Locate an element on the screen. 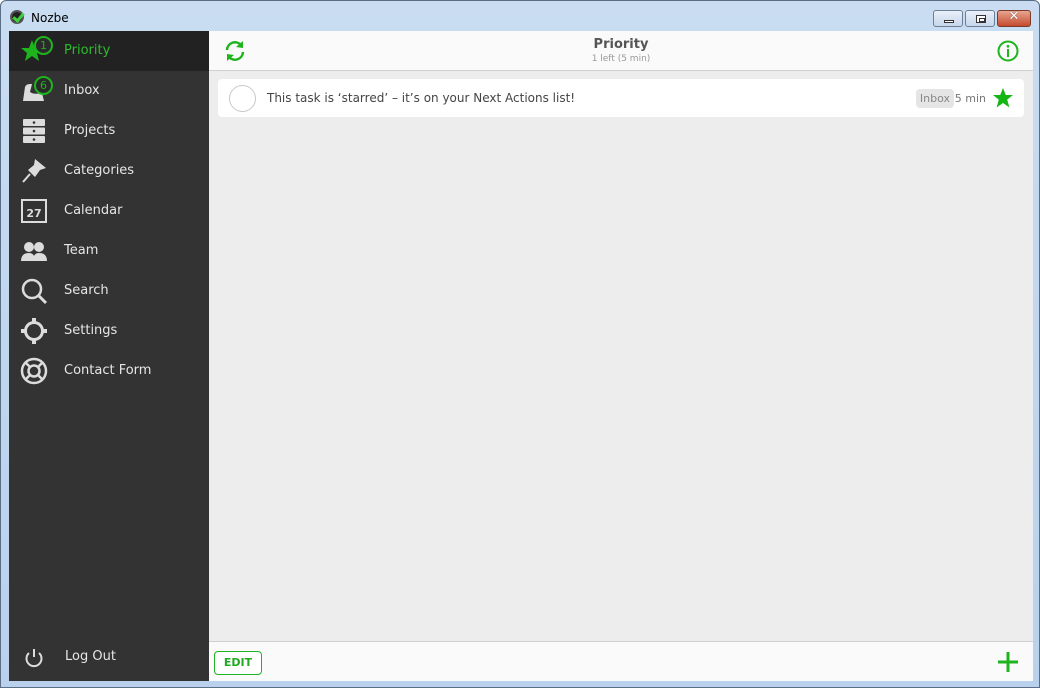 This screenshot has width=1040, height=688. inbox-count-badge: 6 is located at coordinates (43, 85).